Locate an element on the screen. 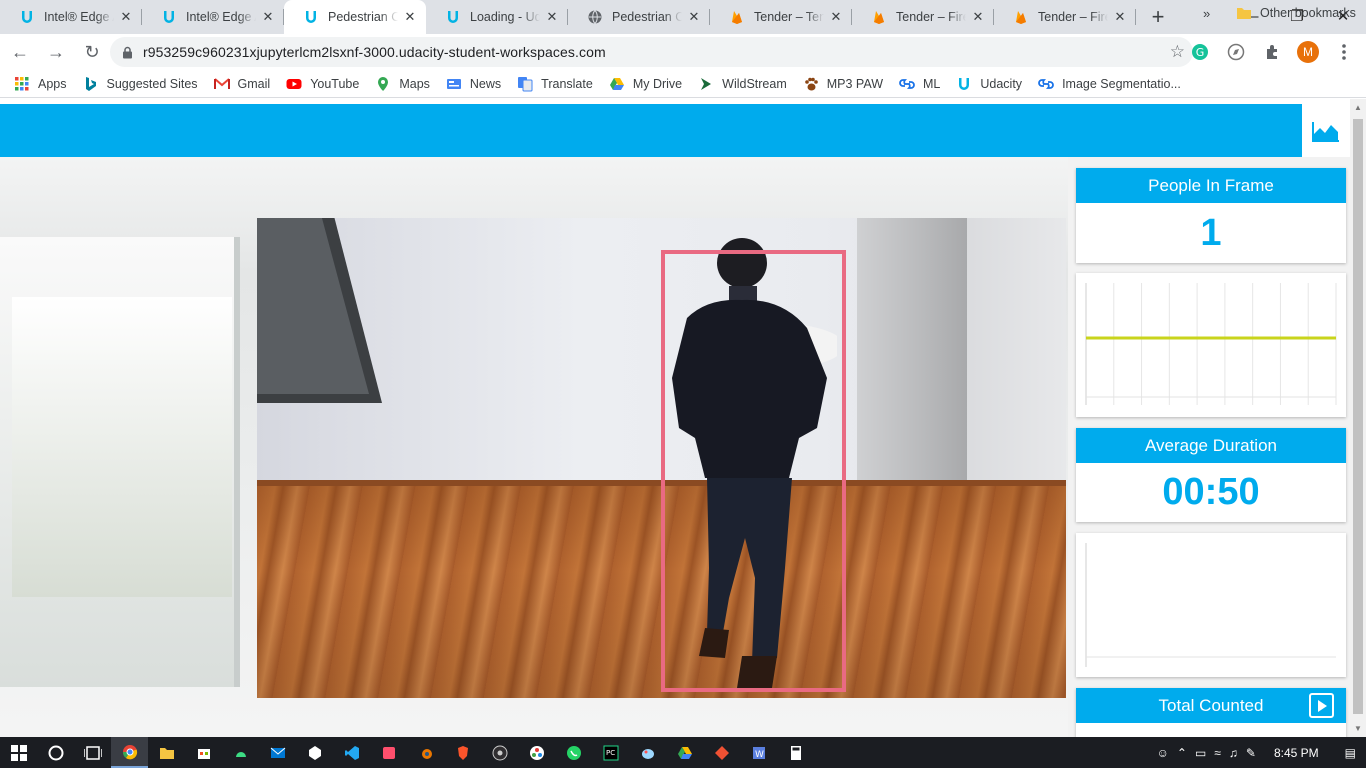 The height and width of the screenshot is (768, 1366). duration-chart is located at coordinates (1210, 605).